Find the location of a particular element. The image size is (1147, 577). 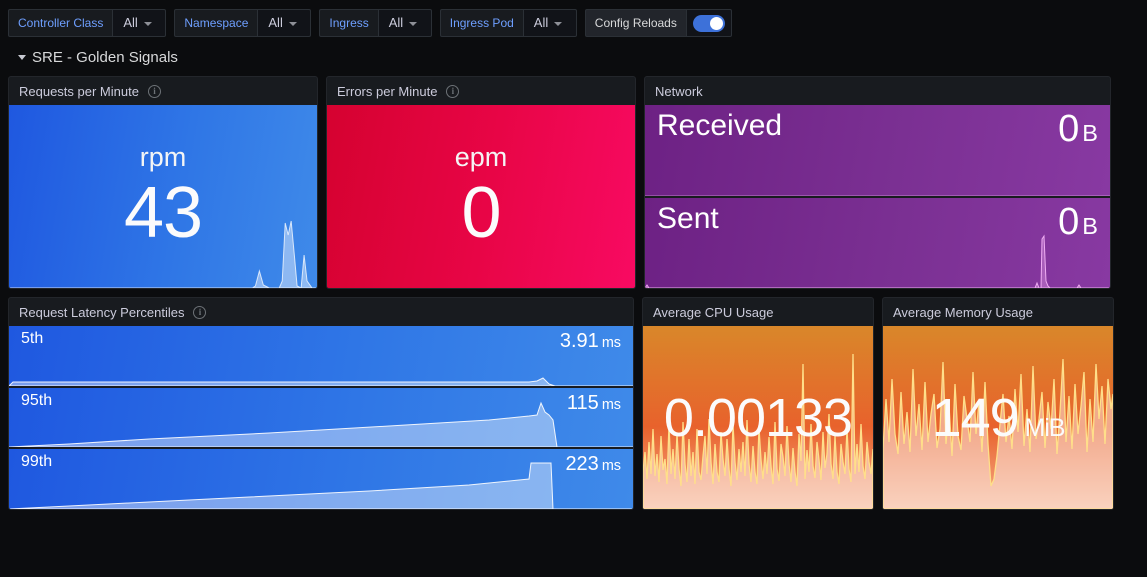

variable-label-namespace: Namespace is located at coordinates (216, 23).